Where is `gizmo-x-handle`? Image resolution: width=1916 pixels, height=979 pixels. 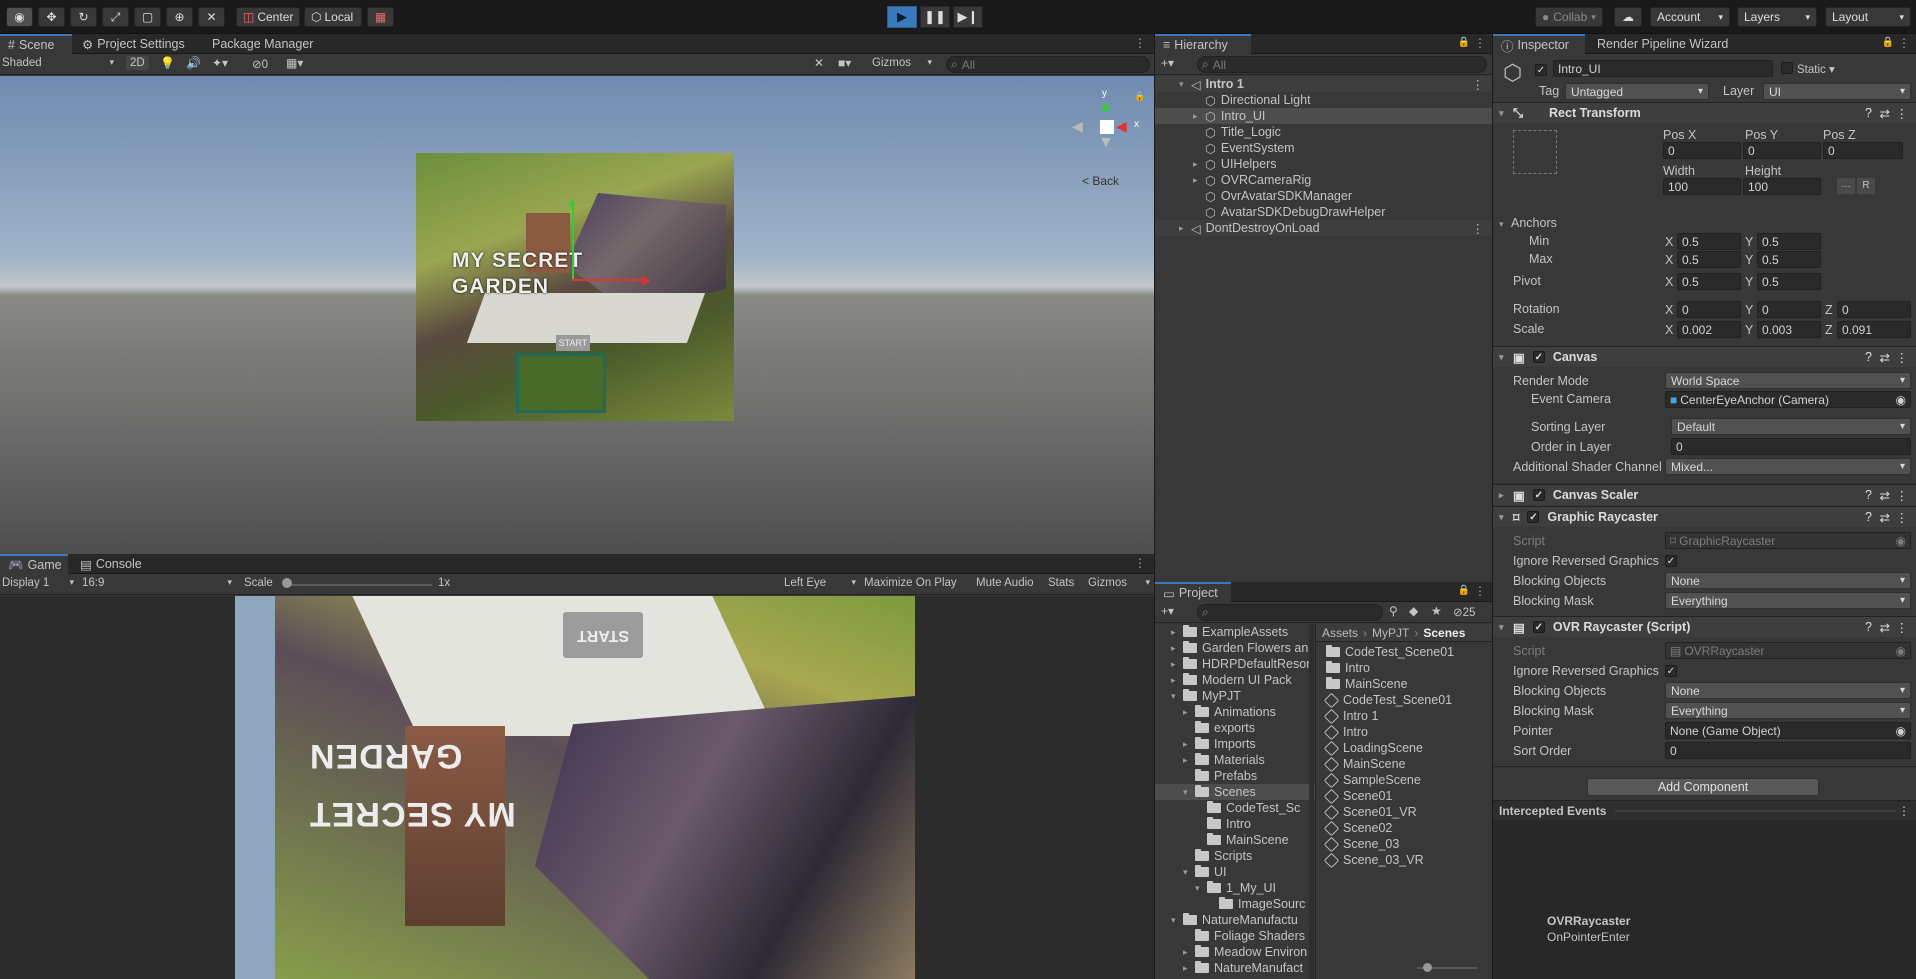
gizmo-x-handle is located at coordinates (609, 280).